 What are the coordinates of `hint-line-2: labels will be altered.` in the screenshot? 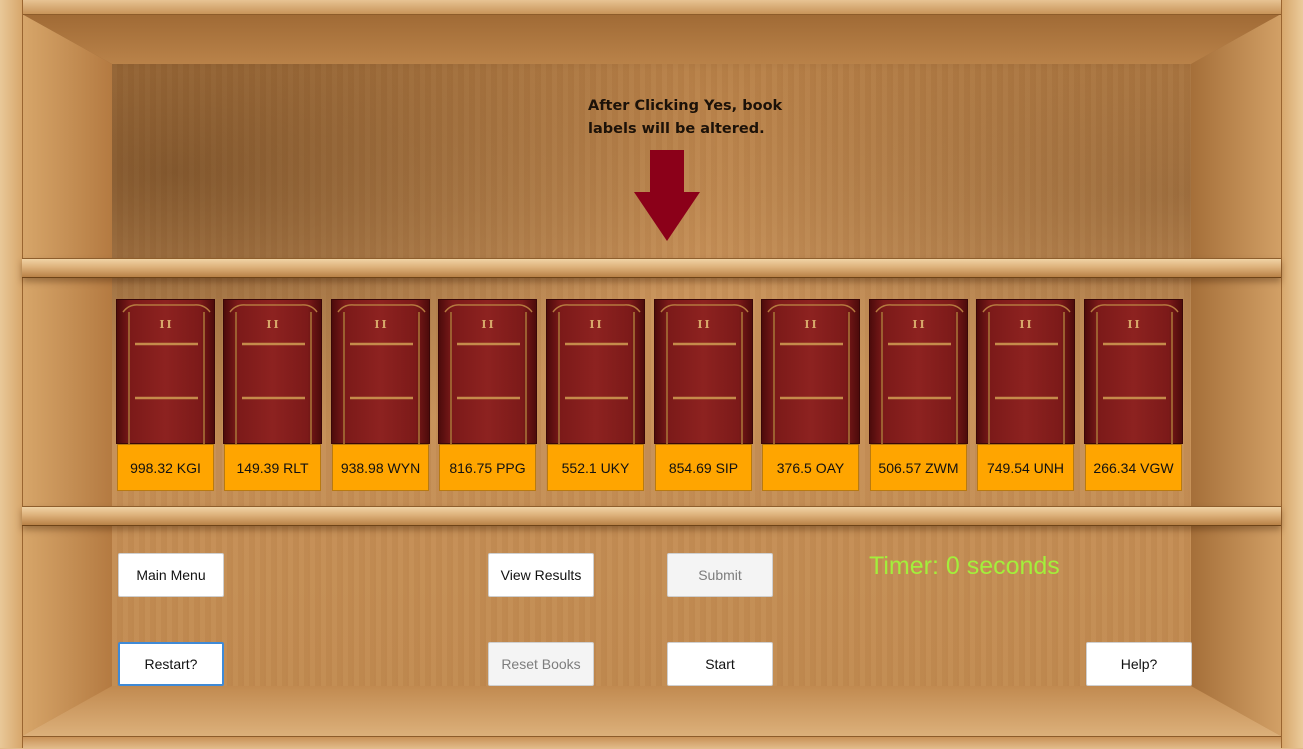 It's located at (676, 129).